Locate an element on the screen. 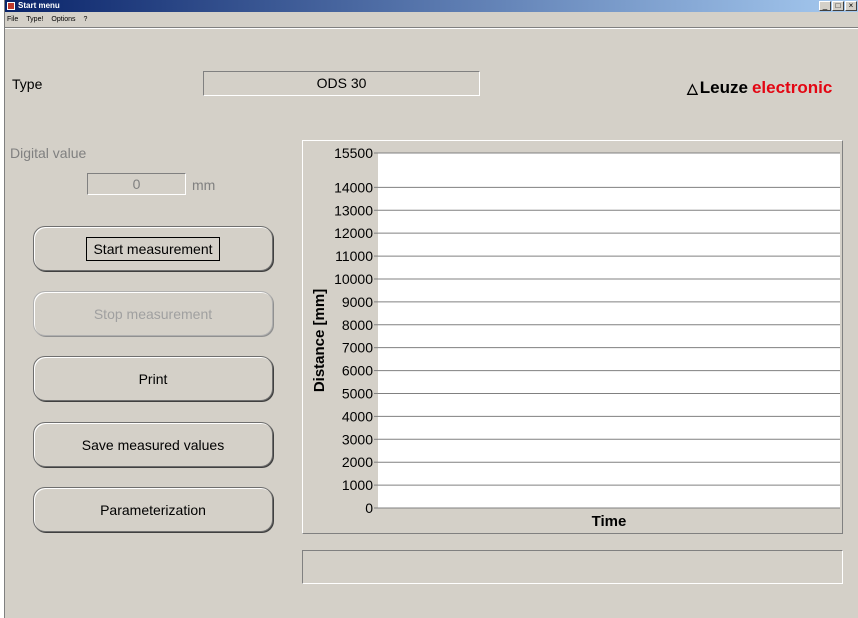  leuze-logo: △ Leuze electronic is located at coordinates (759, 88).